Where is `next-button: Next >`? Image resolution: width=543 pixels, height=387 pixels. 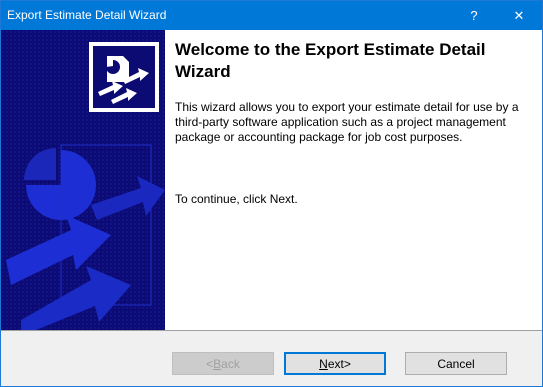 next-button: Next > is located at coordinates (335, 363).